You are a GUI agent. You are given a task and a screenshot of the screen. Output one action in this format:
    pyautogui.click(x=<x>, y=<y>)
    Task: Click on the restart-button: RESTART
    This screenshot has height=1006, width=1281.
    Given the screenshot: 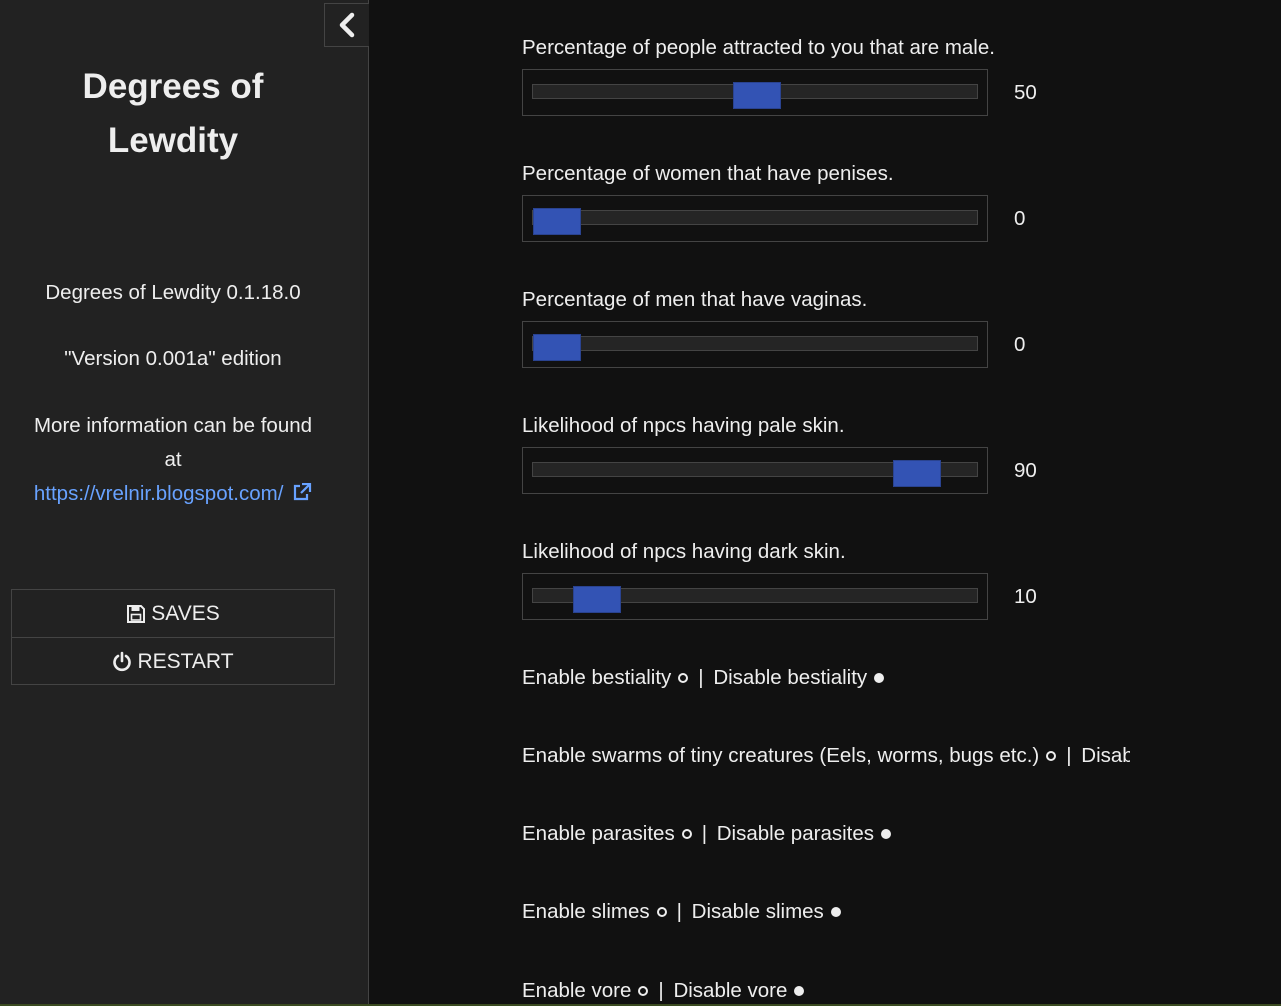 What is the action you would take?
    pyautogui.click(x=173, y=661)
    